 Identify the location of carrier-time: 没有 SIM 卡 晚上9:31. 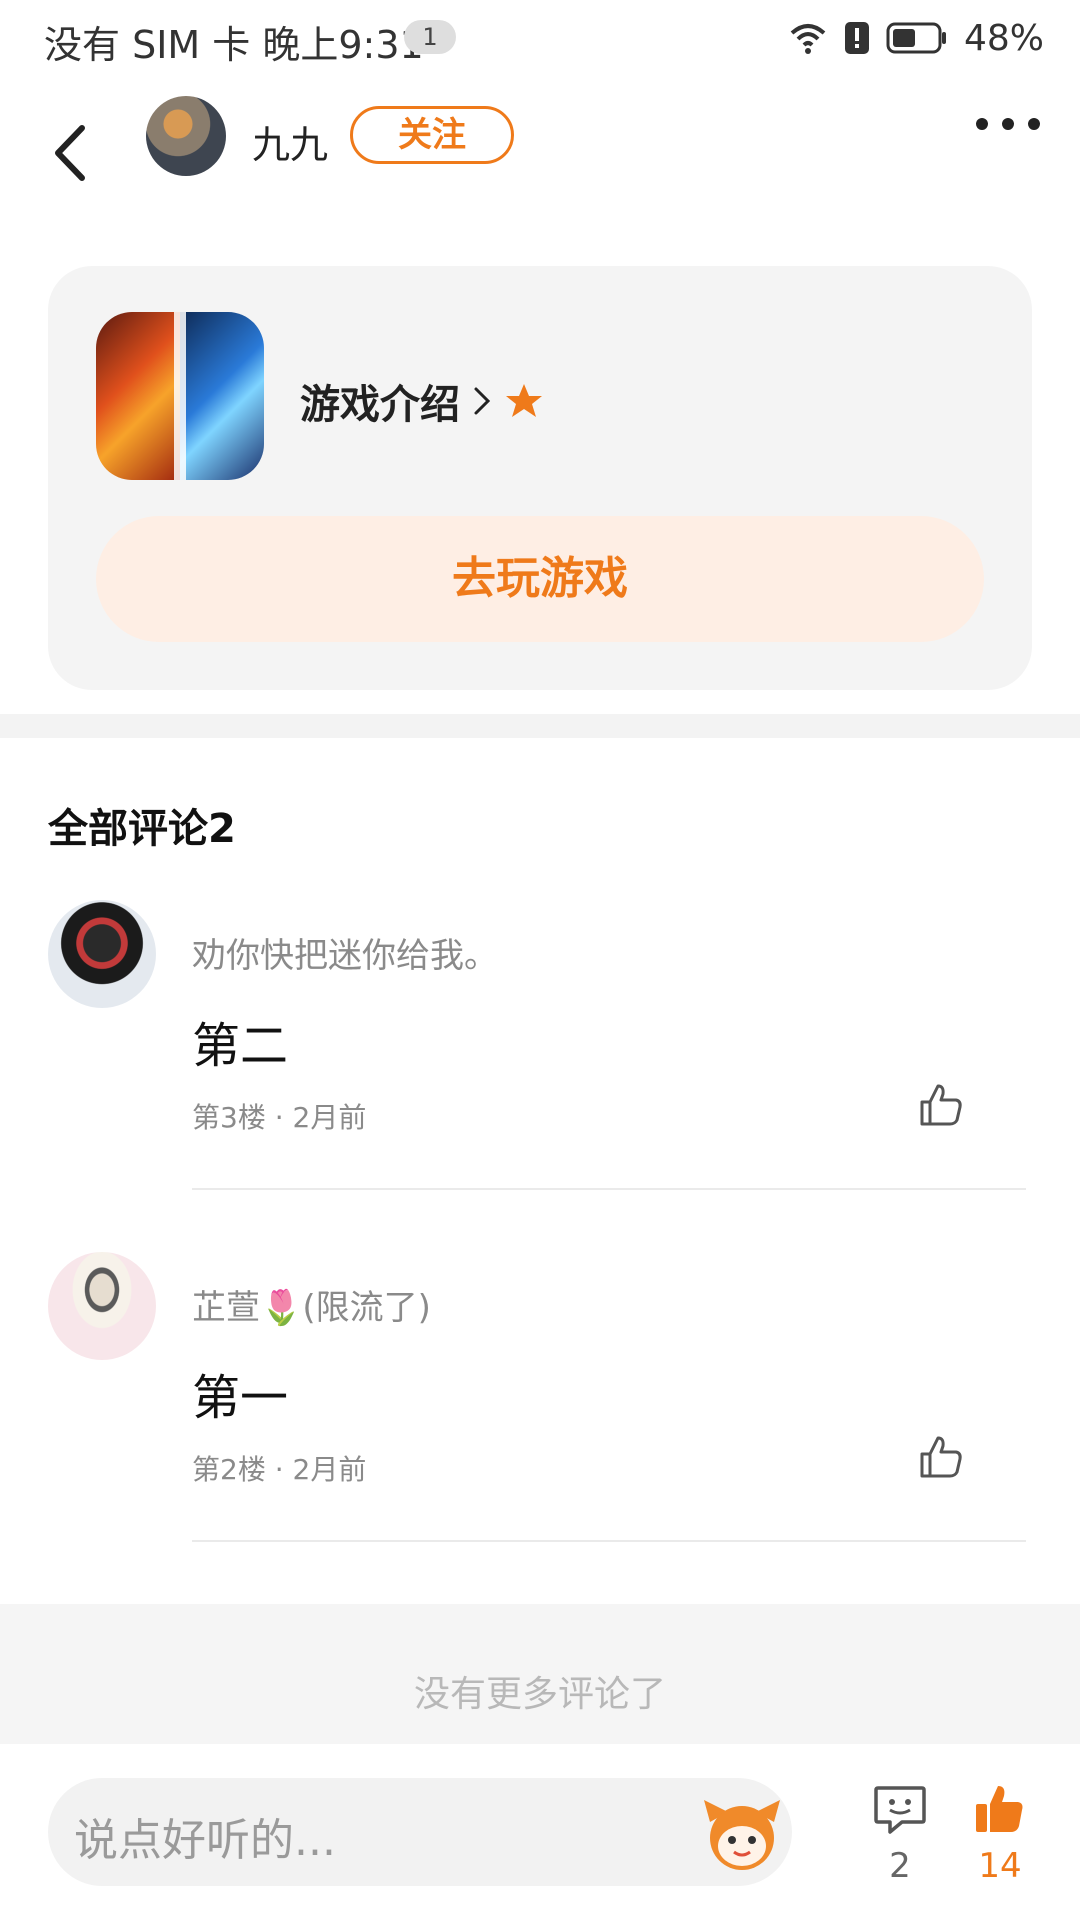
(234, 45).